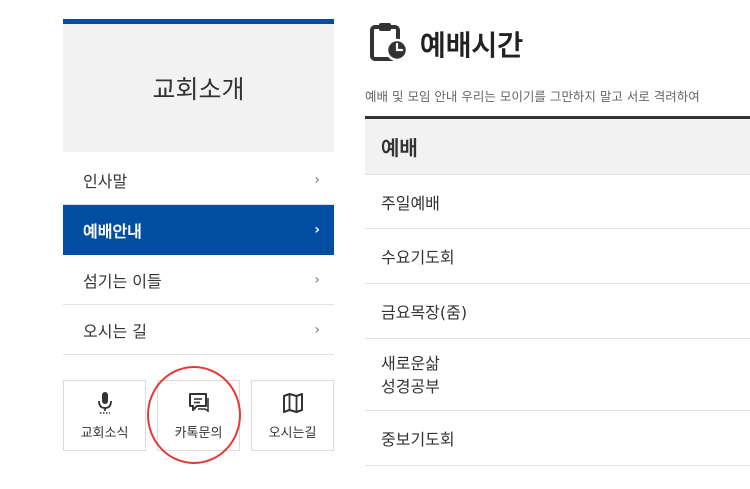  I want to click on table-row: 수요기도회, so click(557, 256).